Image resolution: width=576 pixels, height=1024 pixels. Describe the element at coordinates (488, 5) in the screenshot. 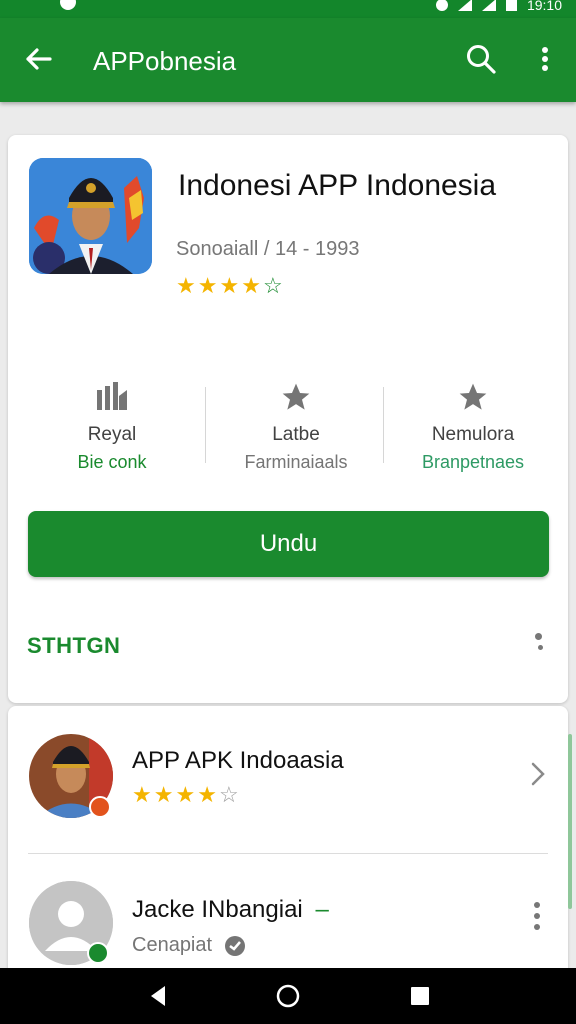

I see `signal-icon` at that location.